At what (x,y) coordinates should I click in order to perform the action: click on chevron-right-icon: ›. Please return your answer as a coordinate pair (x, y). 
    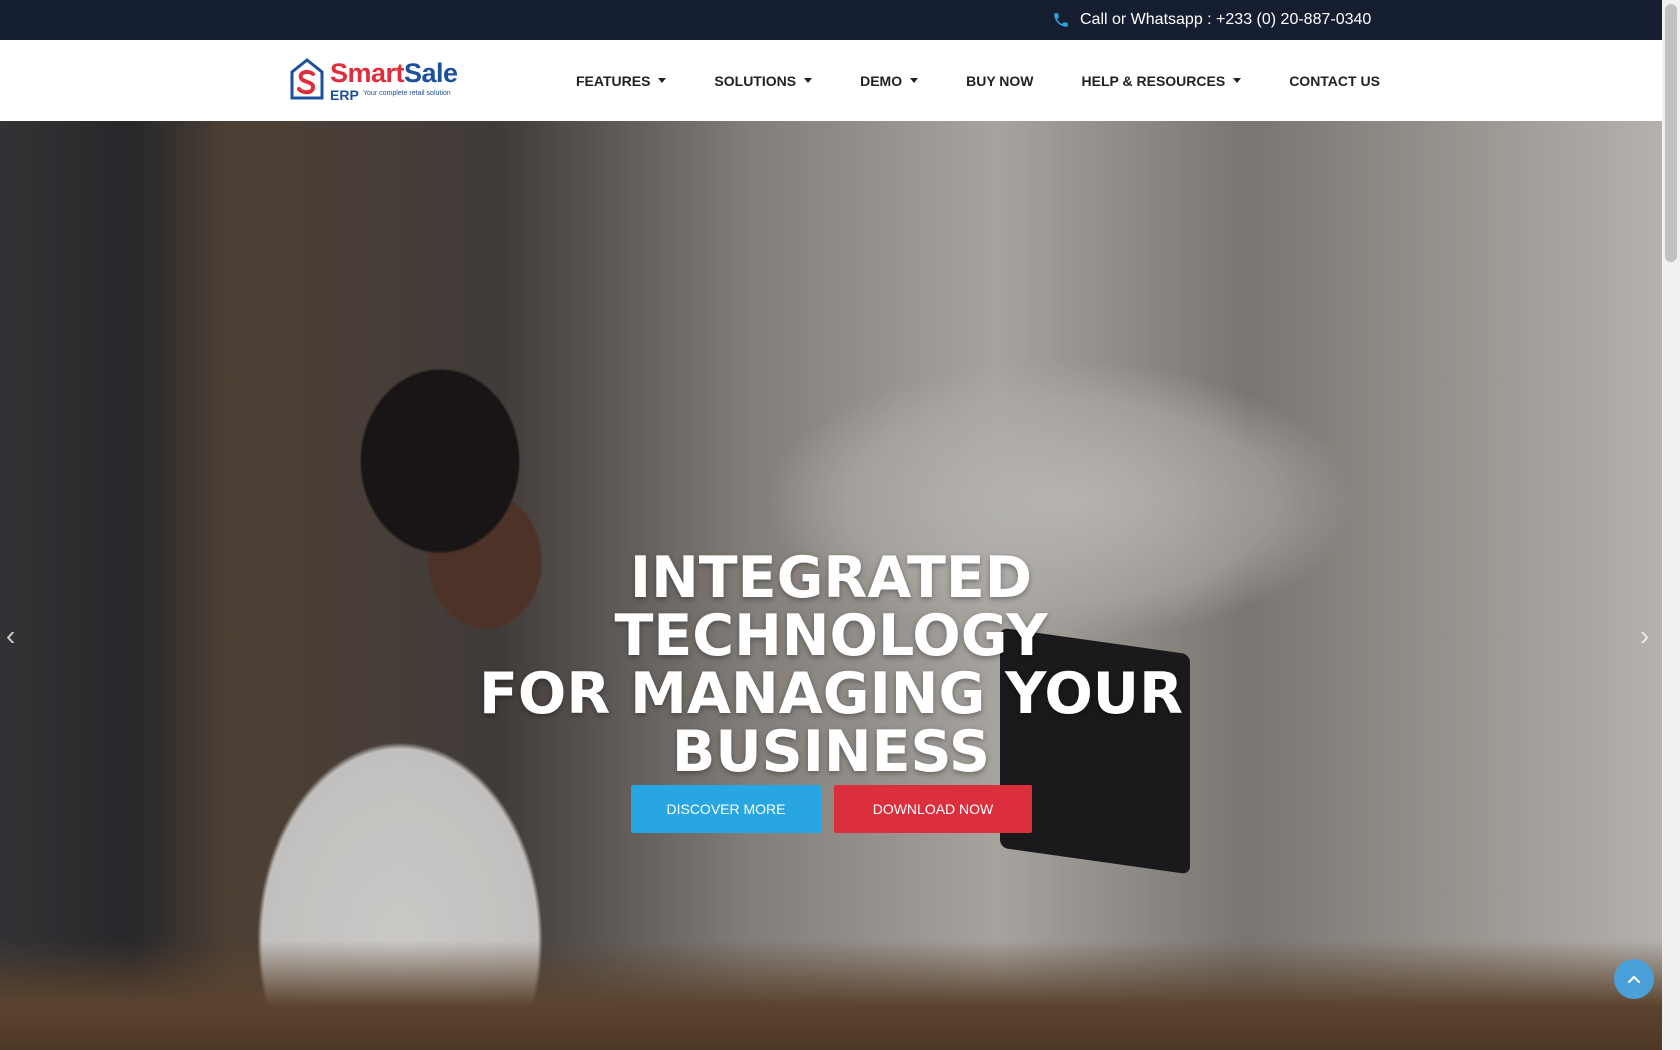
    Looking at the image, I should click on (1649, 636).